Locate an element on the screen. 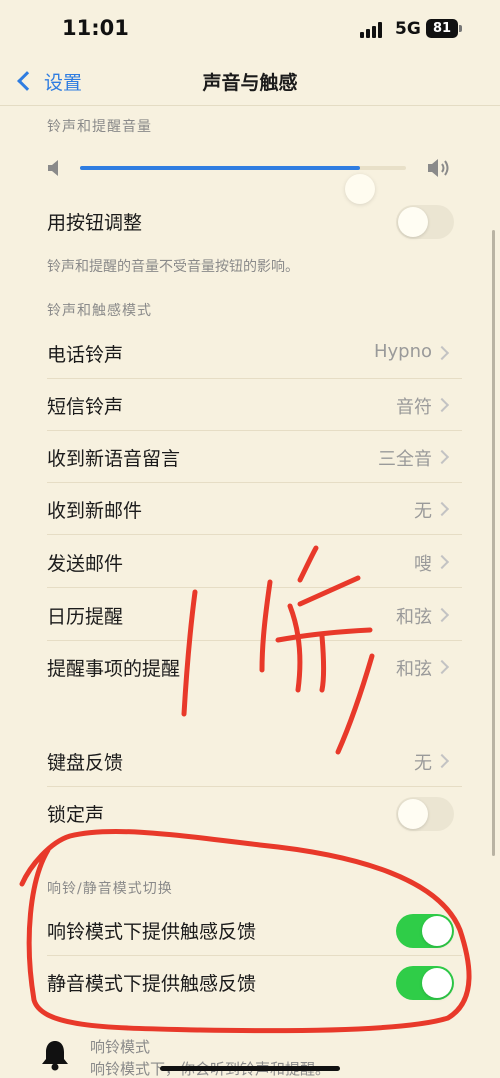  section-header-volume: 铃声和提醒音量 is located at coordinates (99, 127).